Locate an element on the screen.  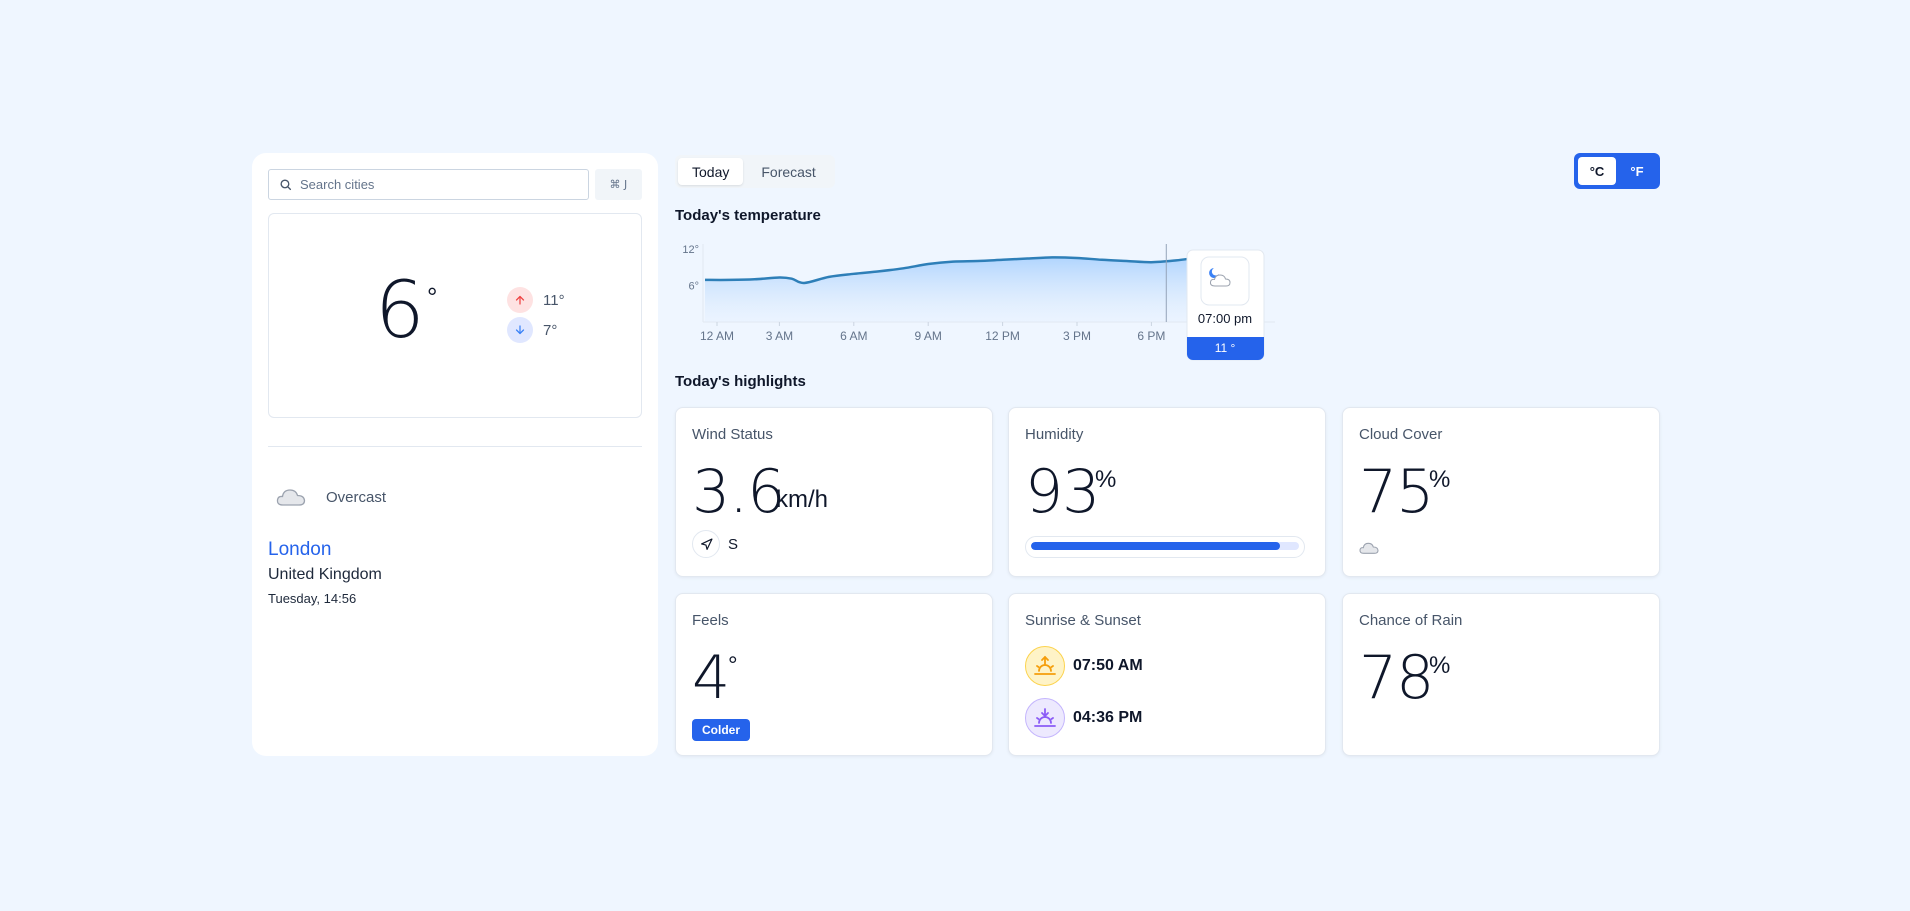
sunset-row: 04:36 PM is located at coordinates (1083, 718).